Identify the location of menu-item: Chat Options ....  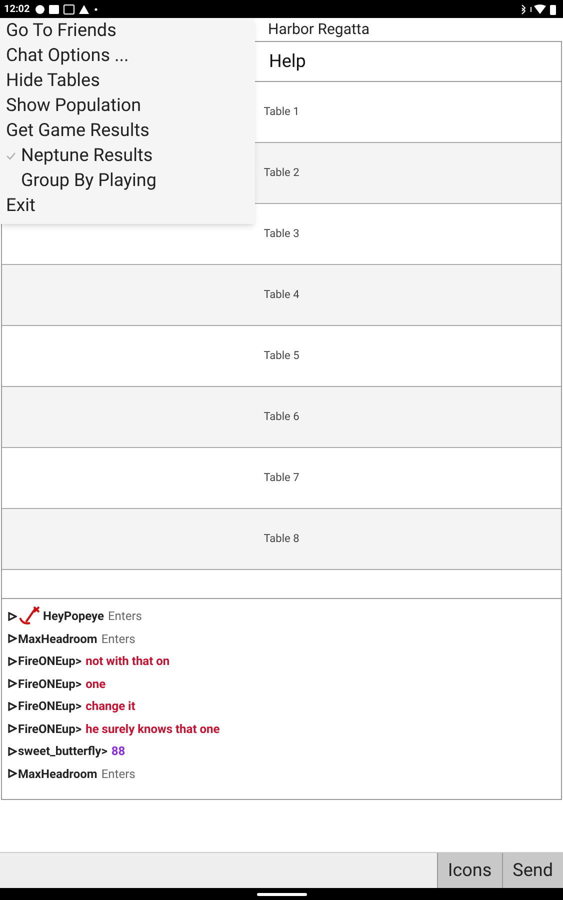
(127, 55).